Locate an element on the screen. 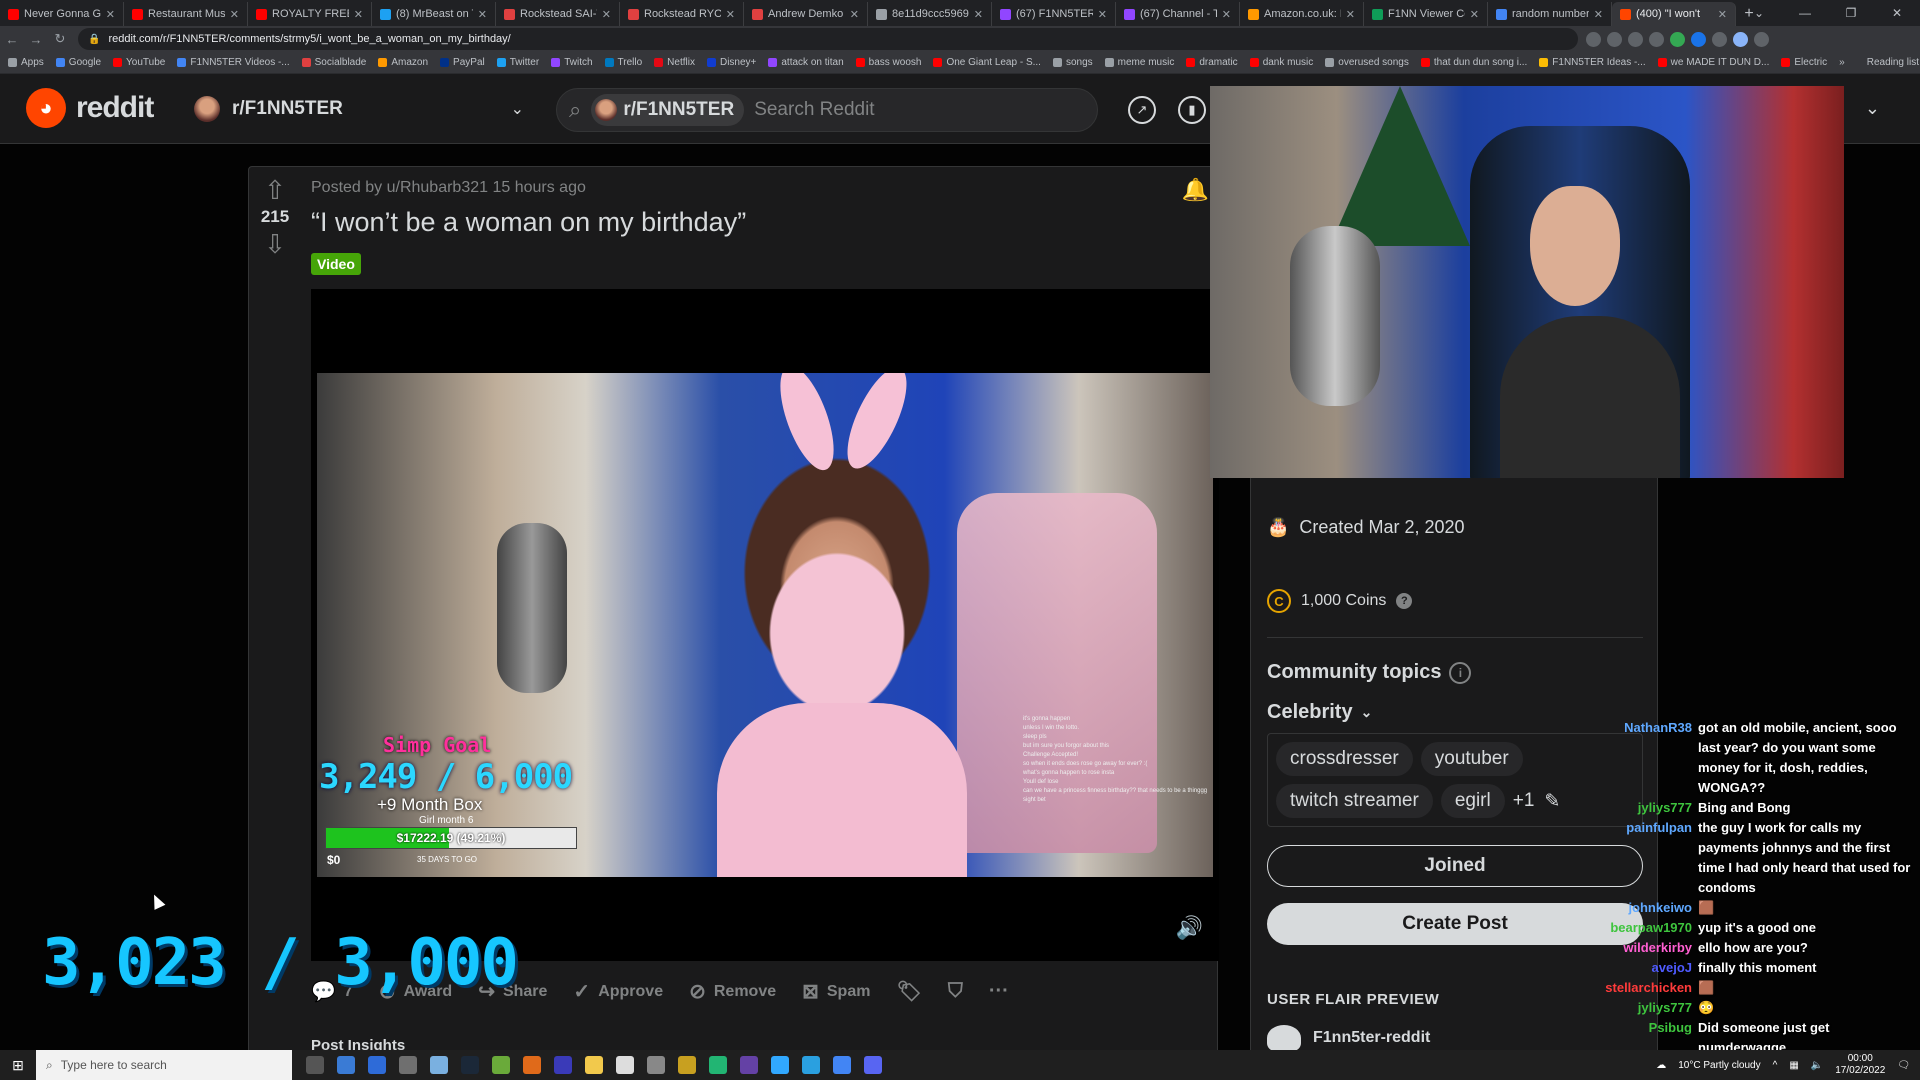 Image resolution: width=1920 pixels, height=1080 pixels. maximize-button: ❐ is located at coordinates (1851, 13).